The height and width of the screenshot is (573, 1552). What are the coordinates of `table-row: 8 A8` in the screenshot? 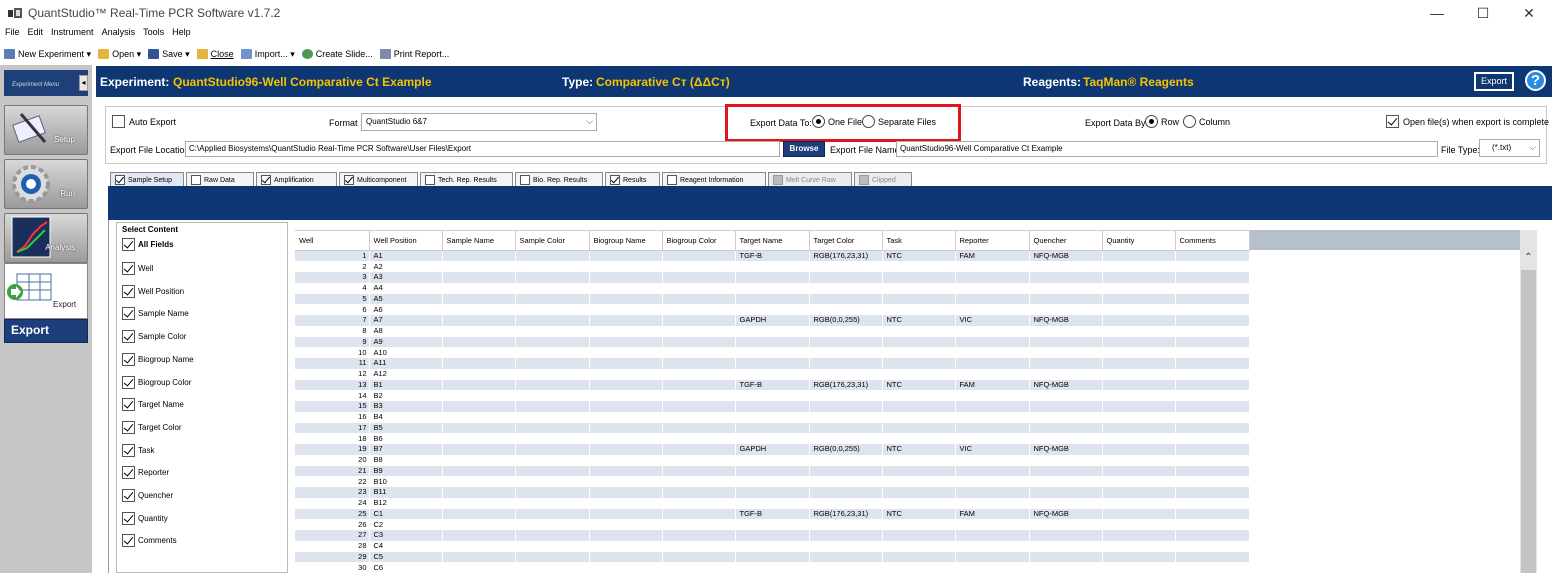 It's located at (772, 331).